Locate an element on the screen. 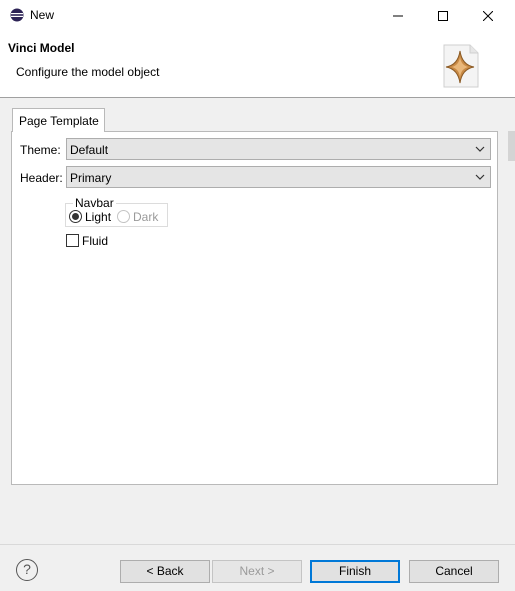  wizard-star-icon is located at coordinates (461, 66).